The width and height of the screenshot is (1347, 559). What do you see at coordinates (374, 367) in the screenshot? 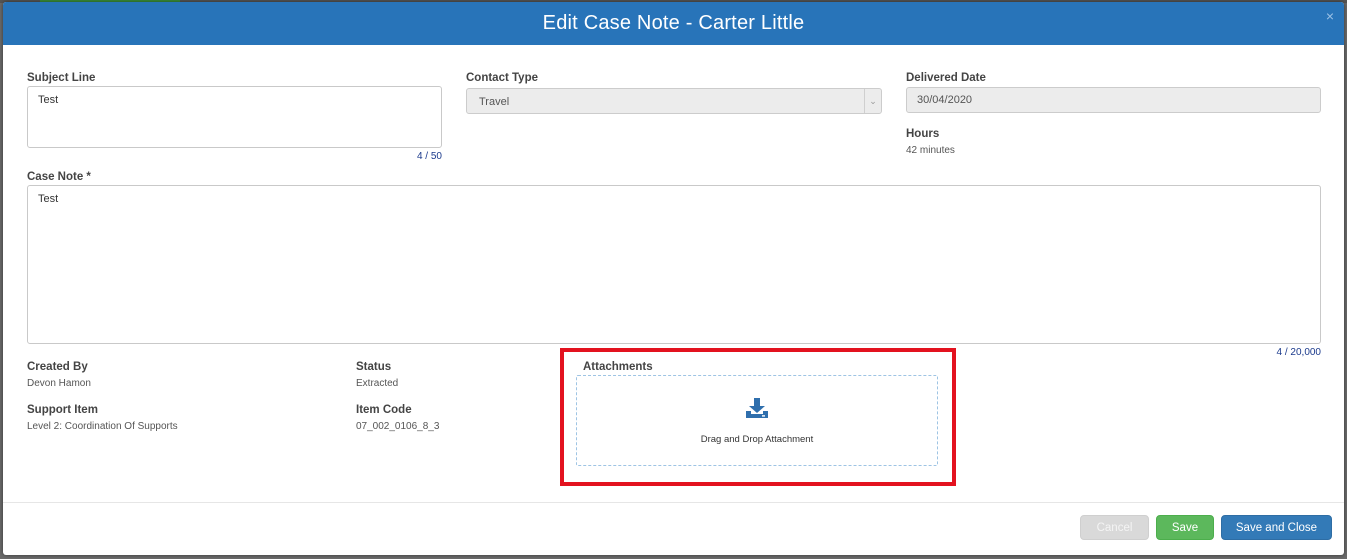
I see `status-label: Status` at bounding box center [374, 367].